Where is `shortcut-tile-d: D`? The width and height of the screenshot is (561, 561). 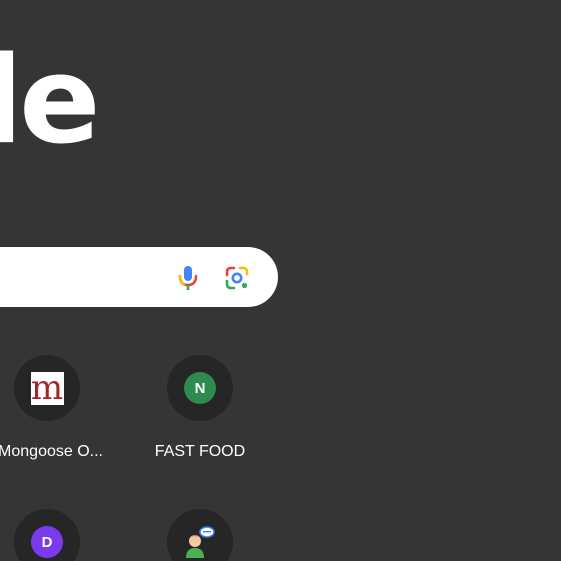
shortcut-tile-d: D is located at coordinates (51, 535).